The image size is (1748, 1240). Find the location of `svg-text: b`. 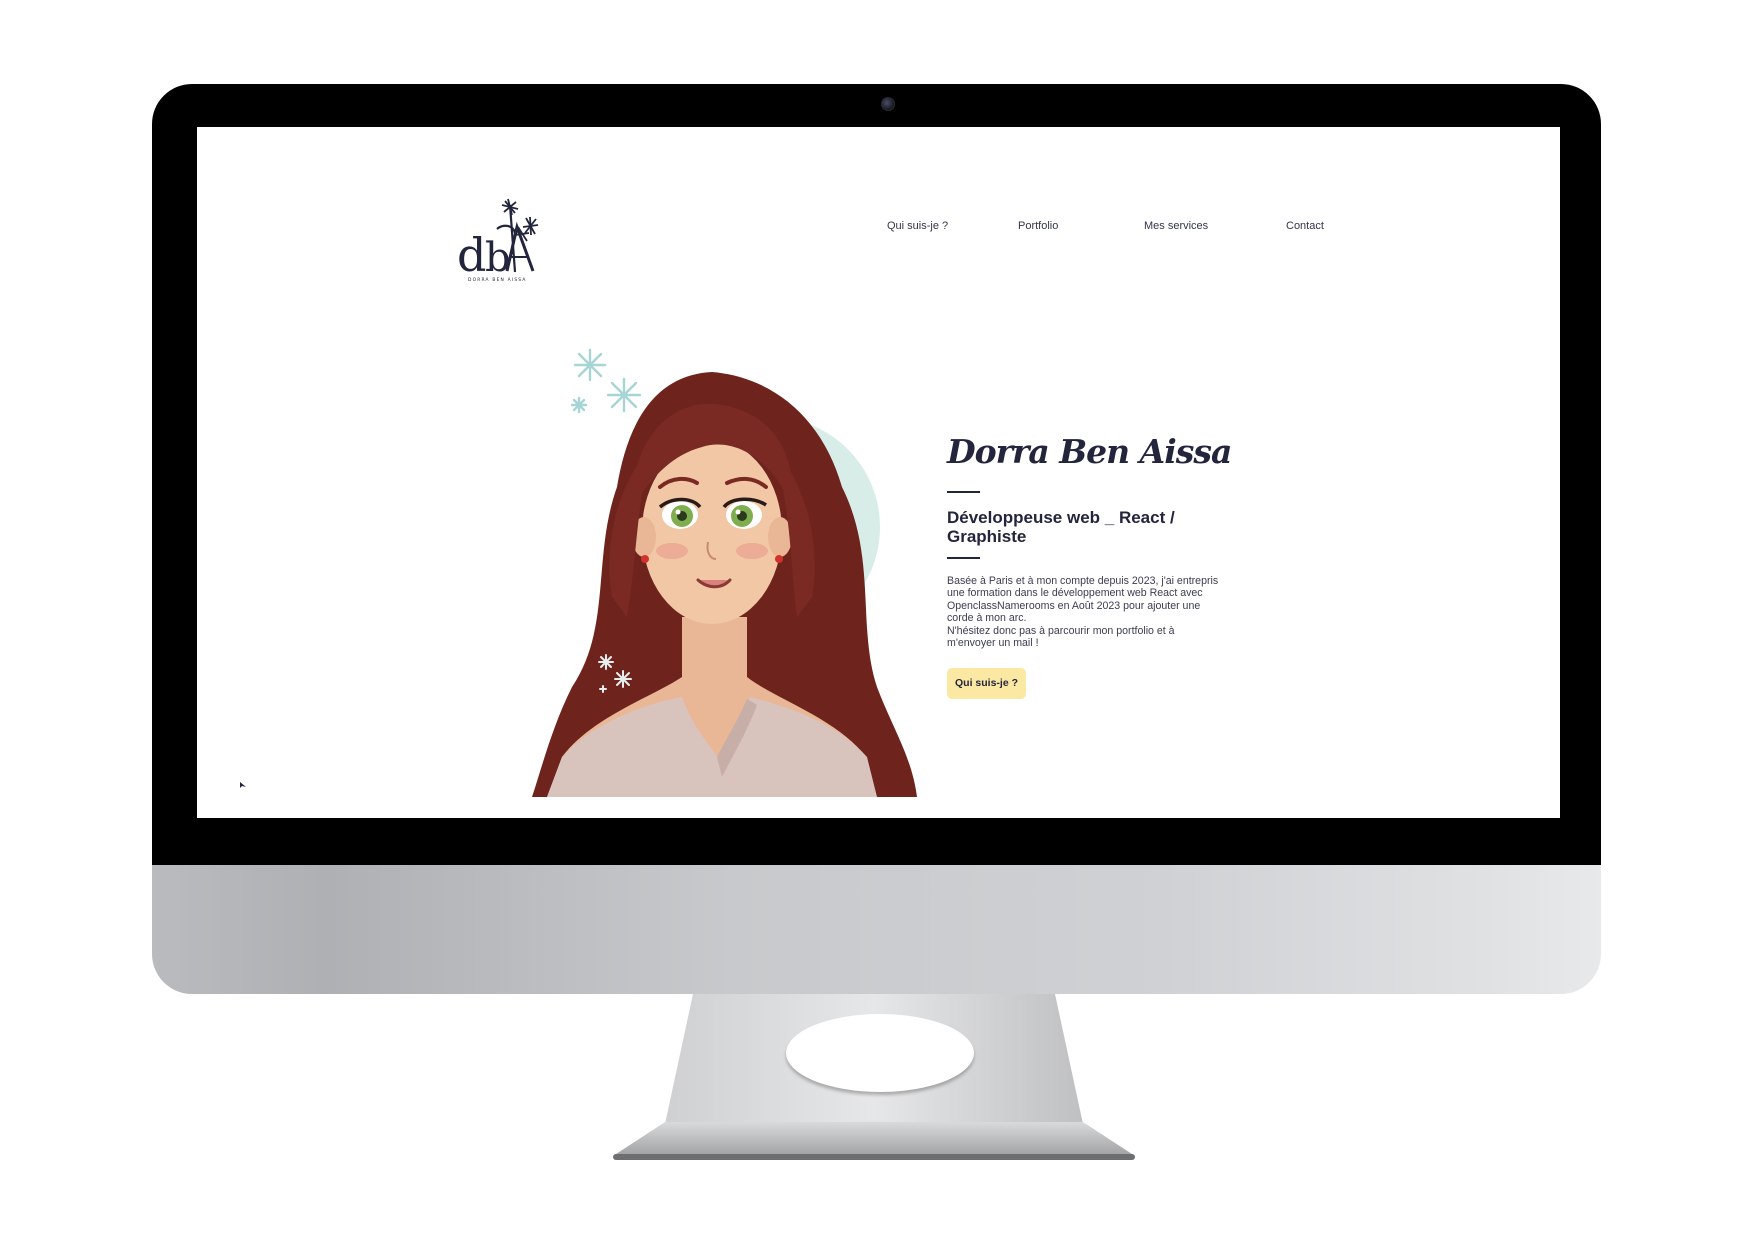

svg-text: b is located at coordinates (498, 258).